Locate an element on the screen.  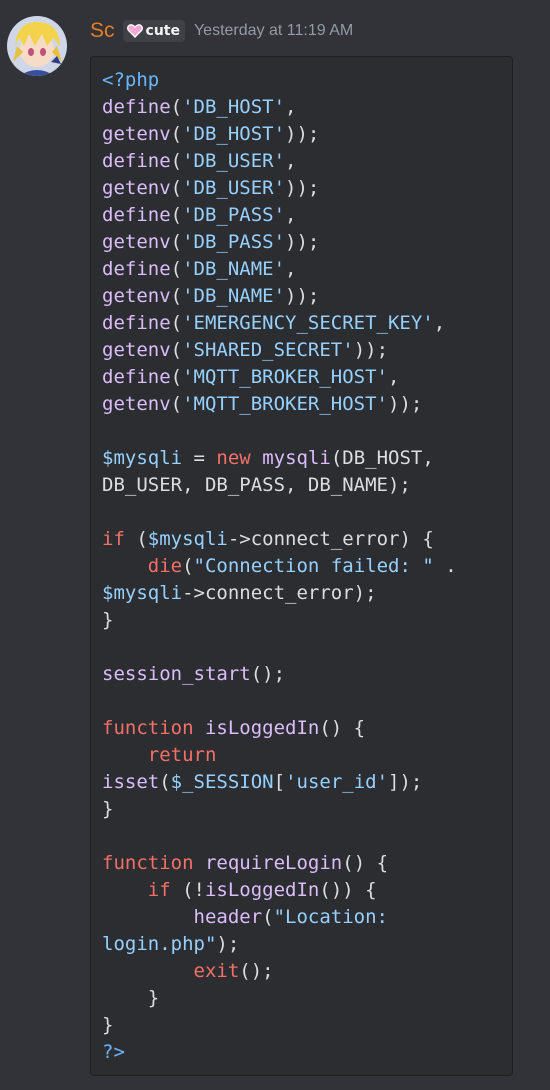
avatar-anime-portrait-icon is located at coordinates (37, 46).